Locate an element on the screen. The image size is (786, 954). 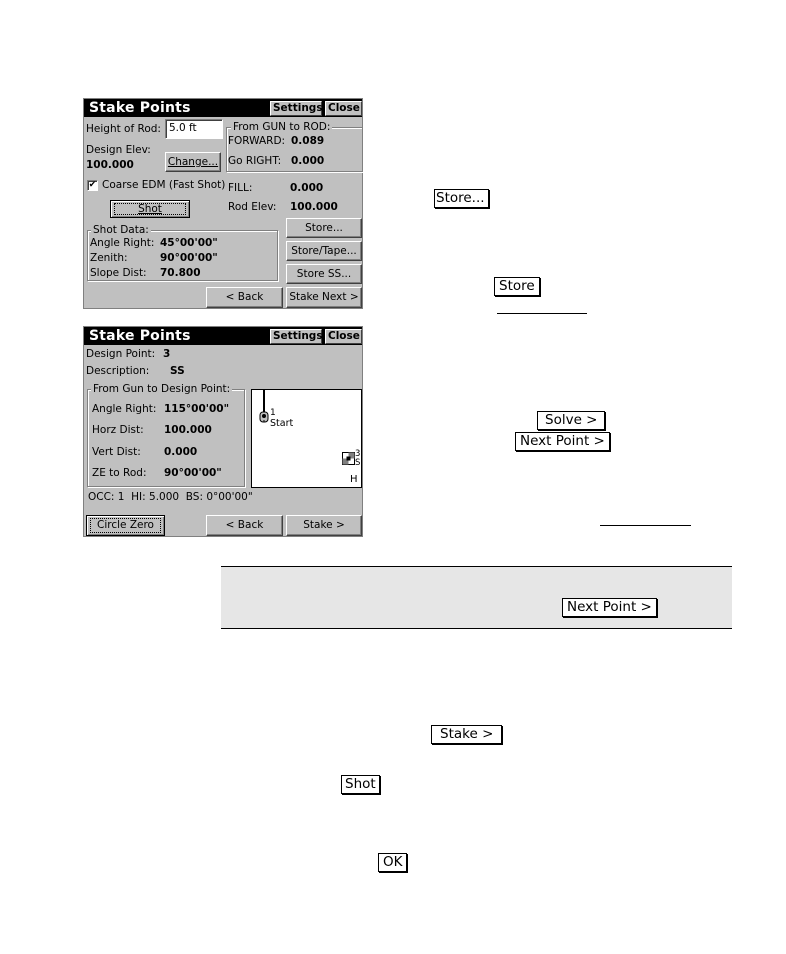
shot-button: Shot is located at coordinates (150, 209).